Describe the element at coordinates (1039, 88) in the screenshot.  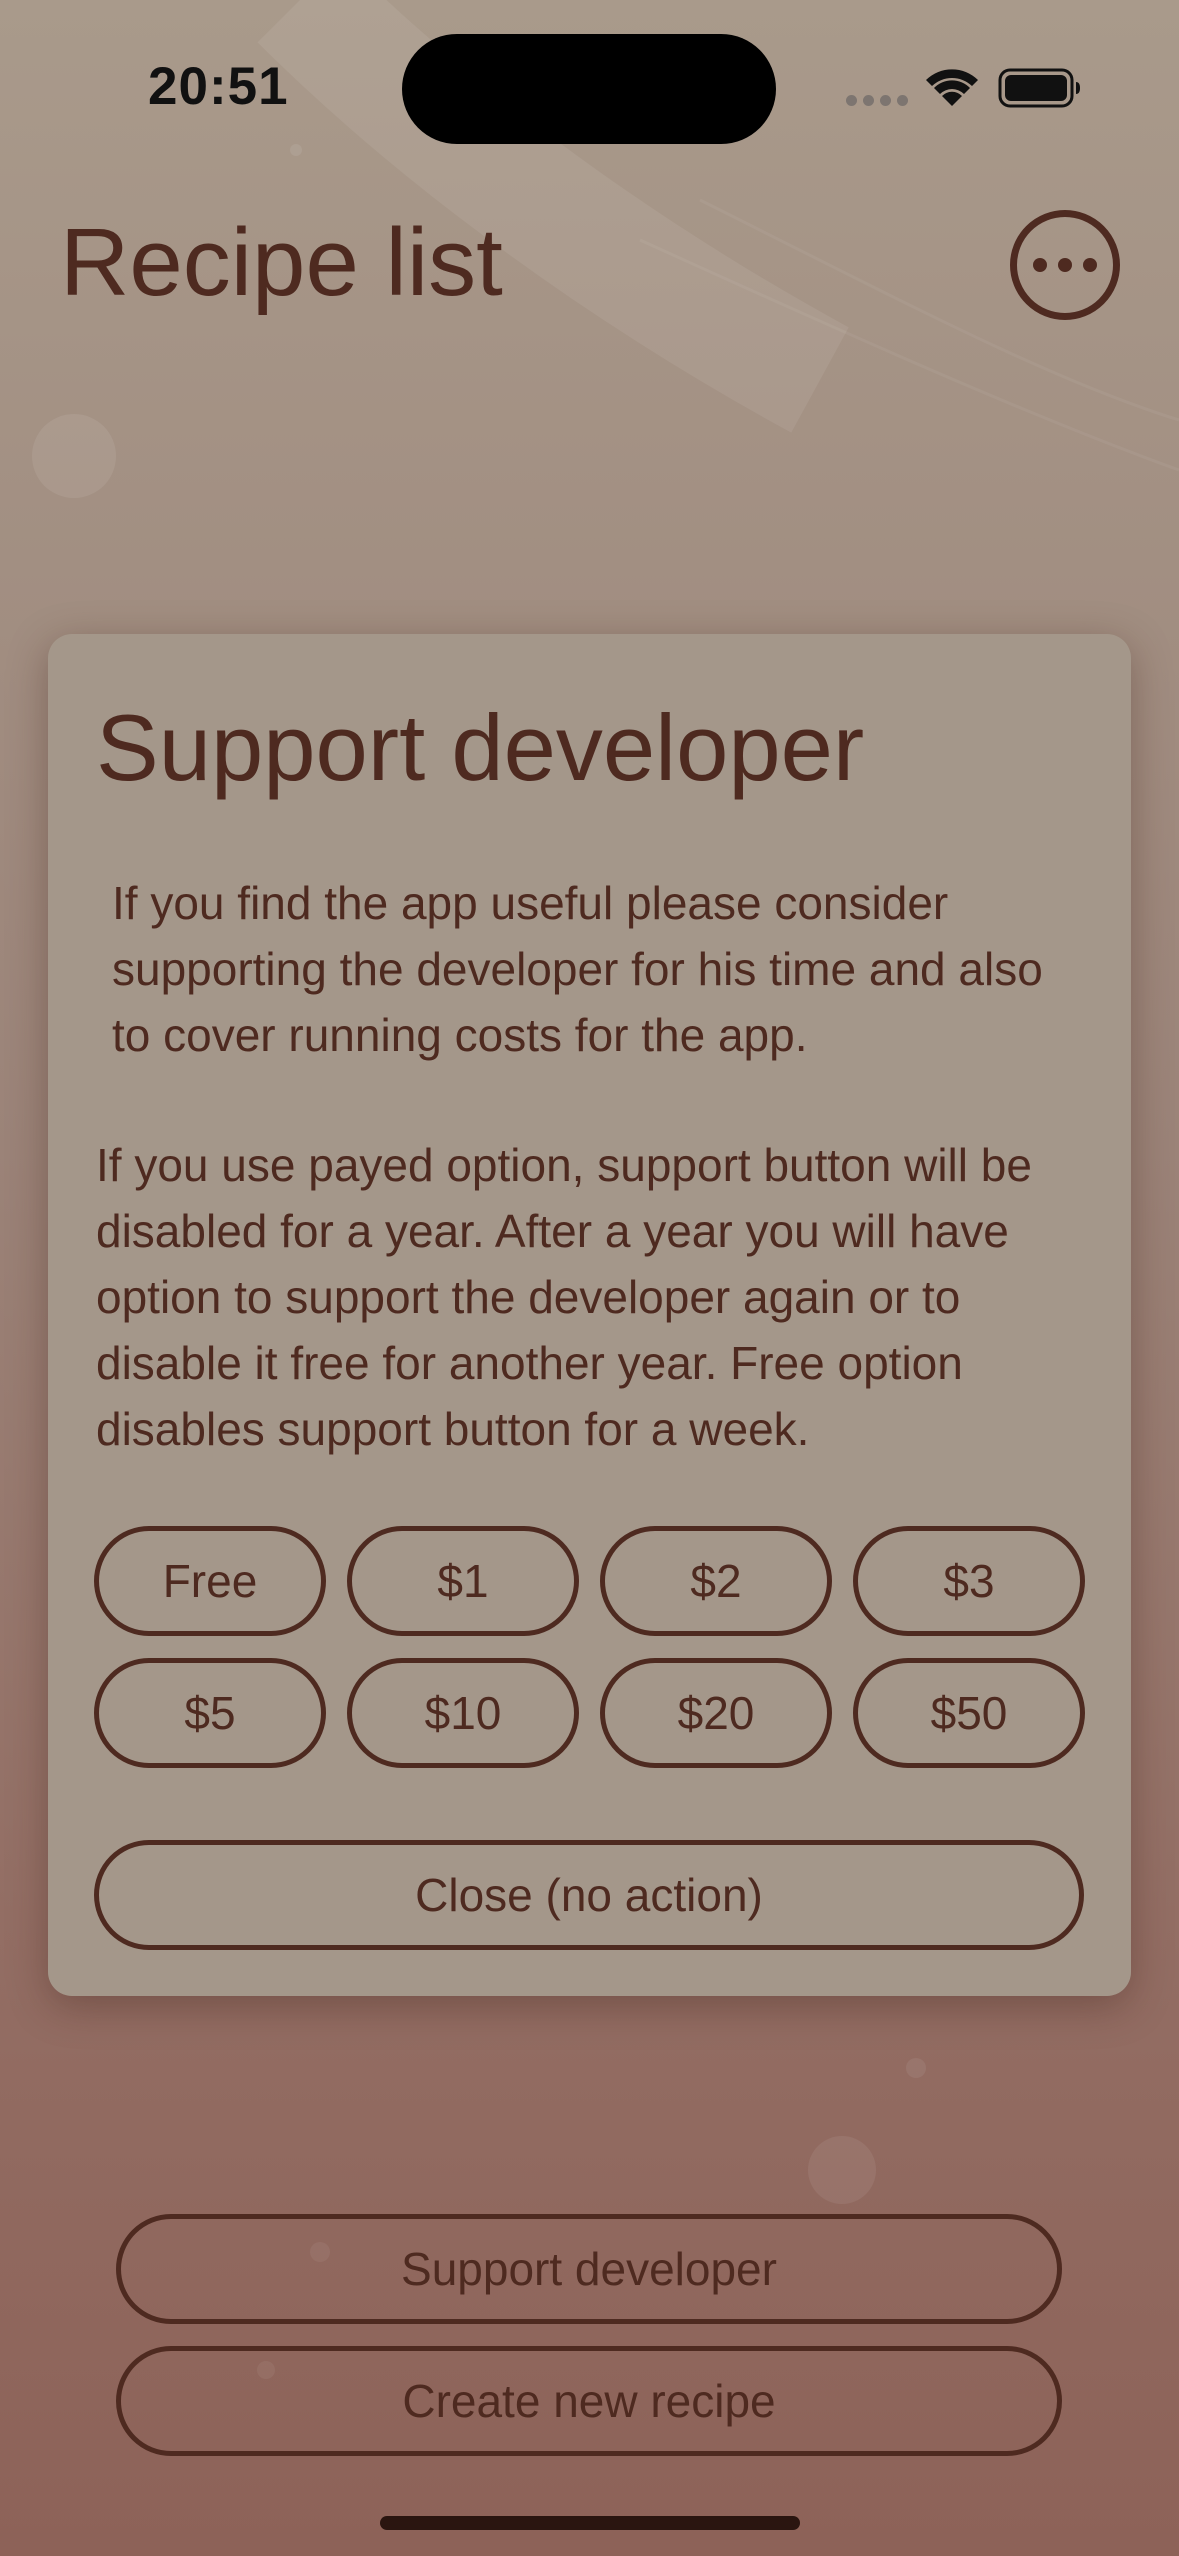
I see `battery-icon` at that location.